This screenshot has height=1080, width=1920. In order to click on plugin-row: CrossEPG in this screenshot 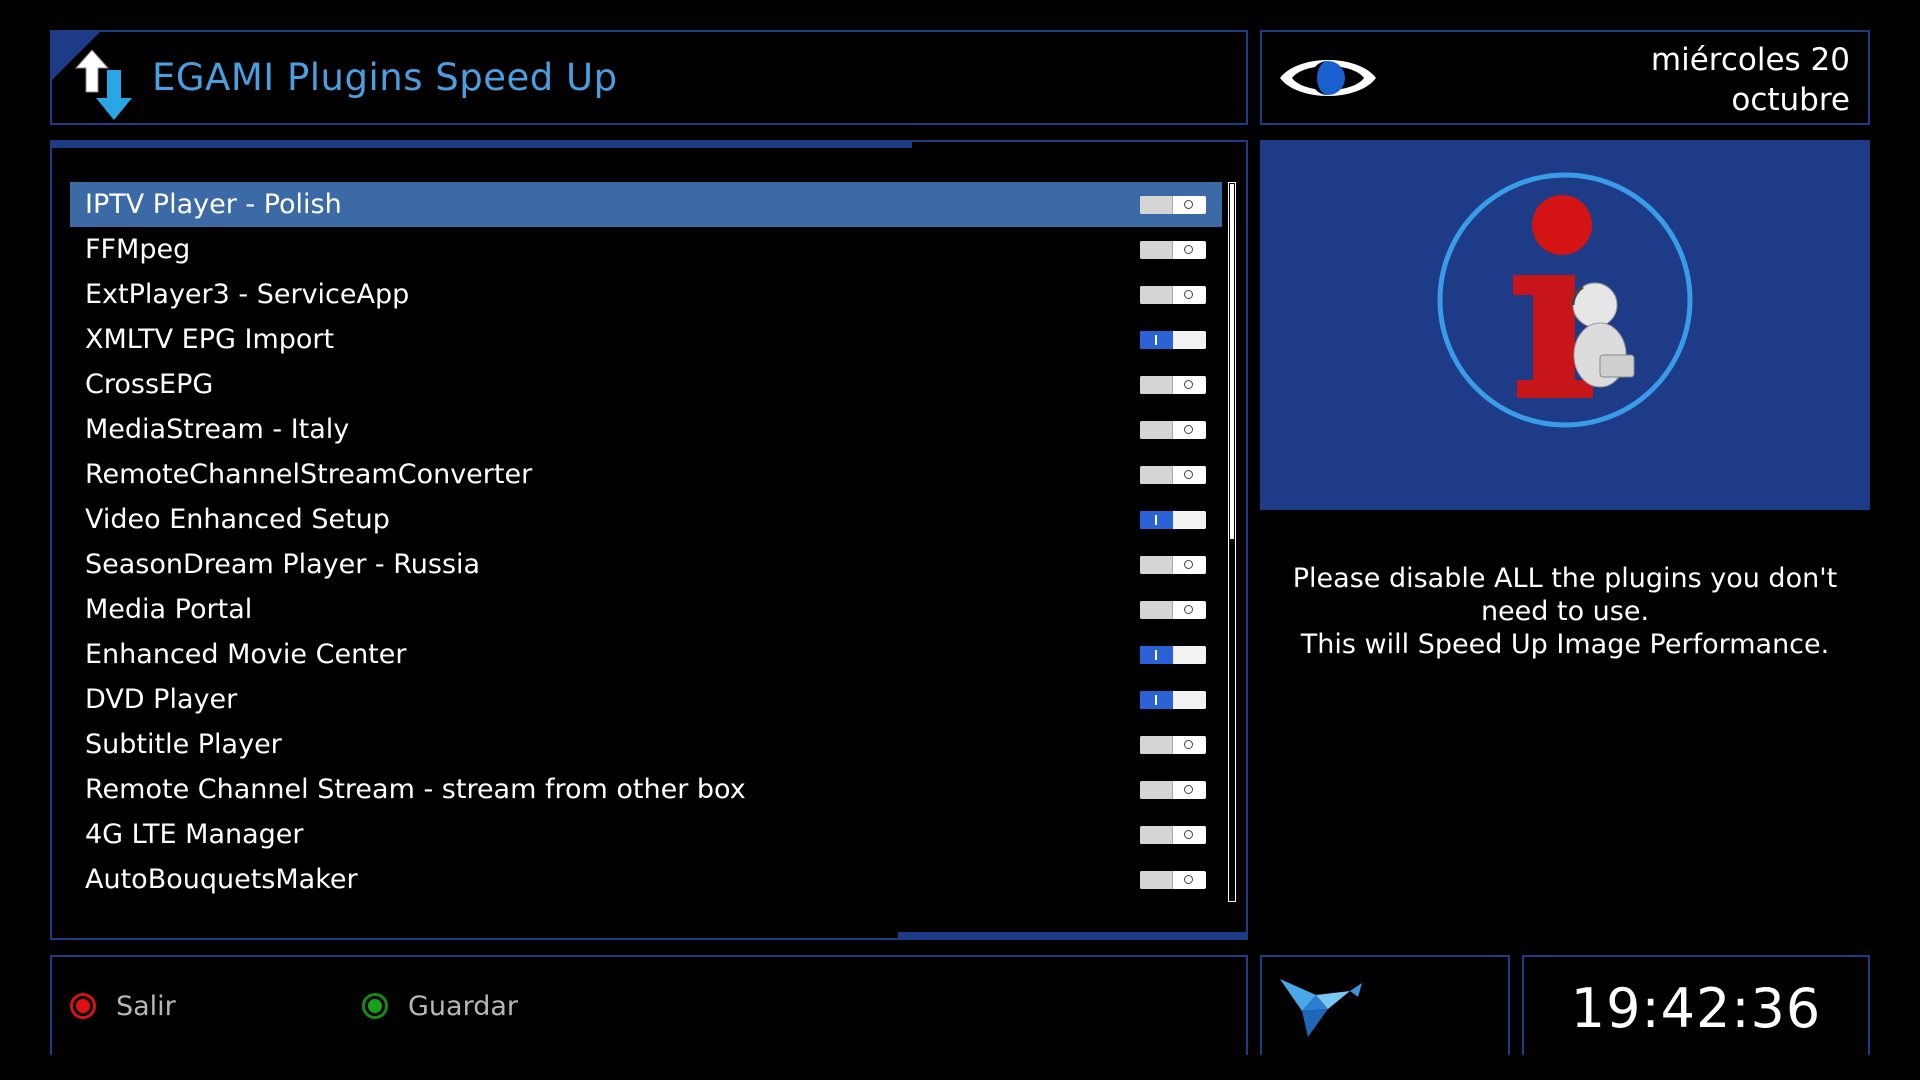, I will do `click(646, 384)`.